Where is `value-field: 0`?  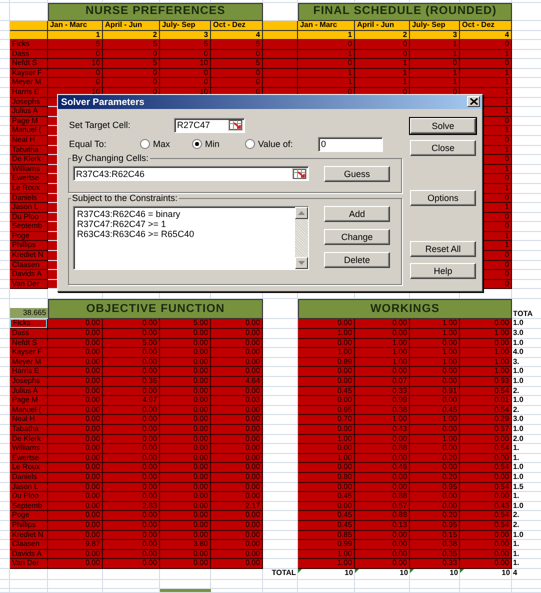 value-field: 0 is located at coordinates (350, 144).